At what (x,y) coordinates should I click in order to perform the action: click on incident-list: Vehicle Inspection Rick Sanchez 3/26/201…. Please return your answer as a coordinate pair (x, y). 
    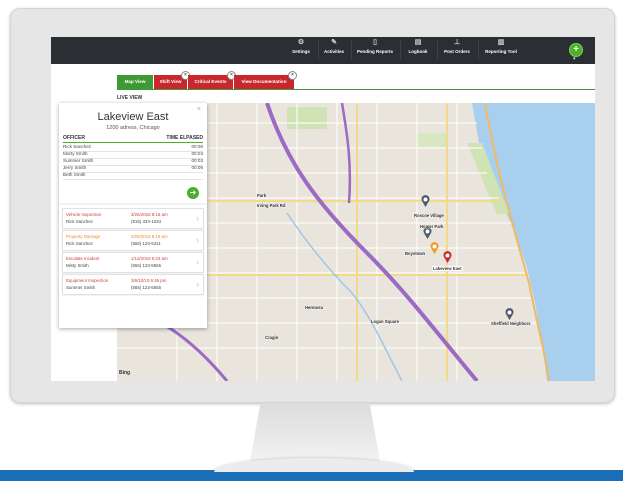
    Looking at the image, I should click on (133, 253).